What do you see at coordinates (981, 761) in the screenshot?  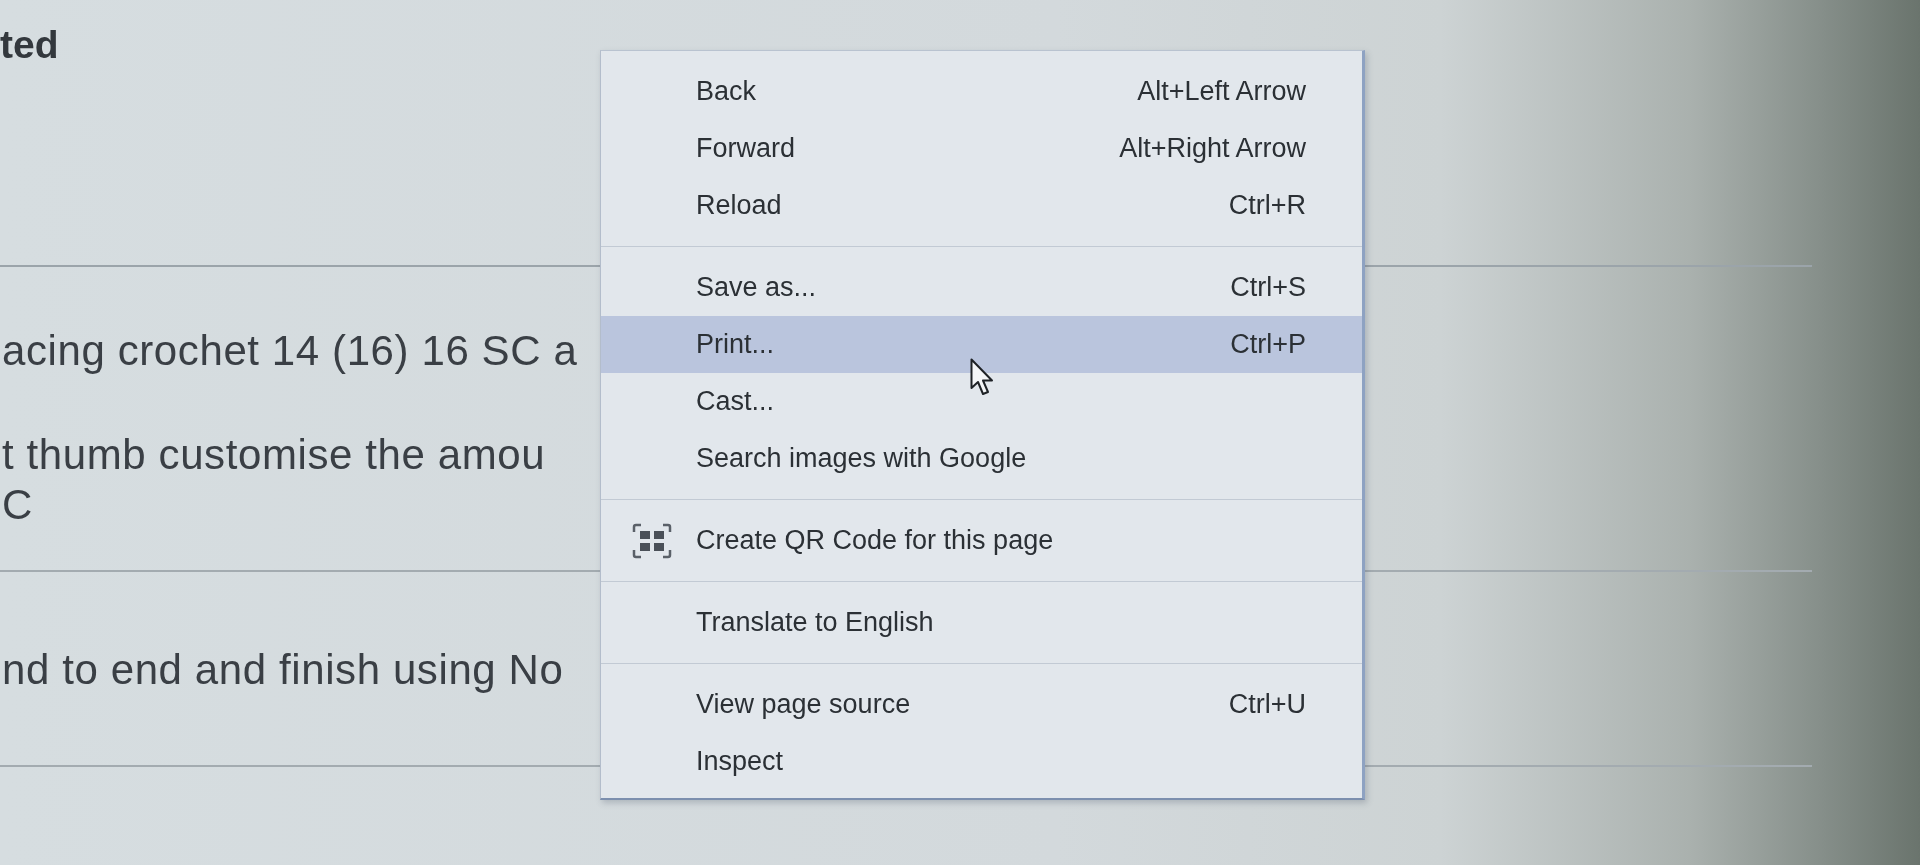 I see `menu-item: Inspect` at bounding box center [981, 761].